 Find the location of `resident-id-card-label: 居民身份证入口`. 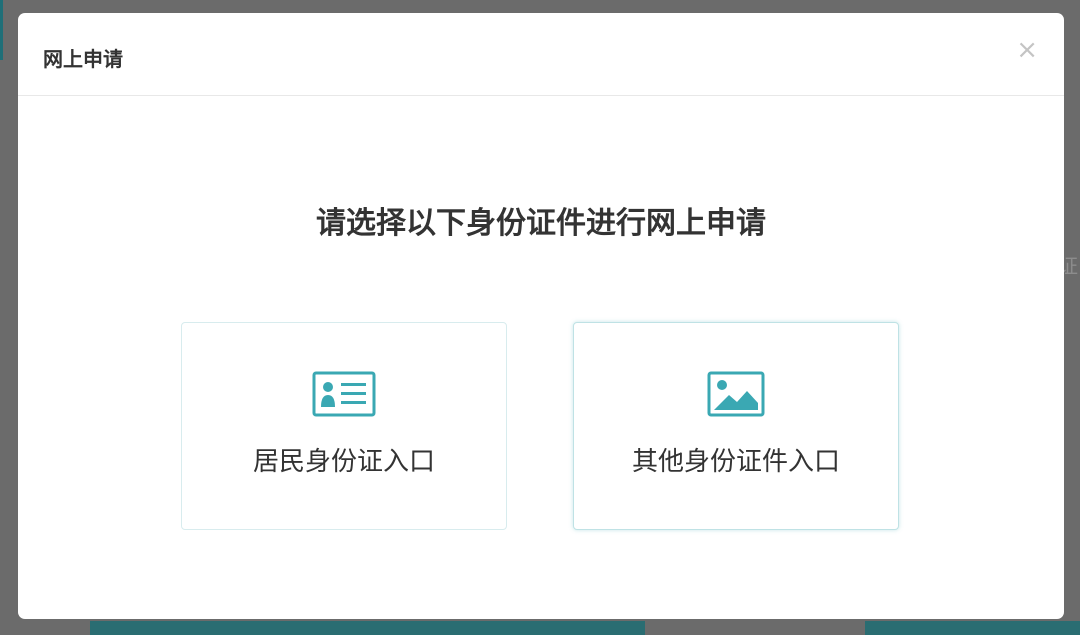

resident-id-card-label: 居民身份证入口 is located at coordinates (343, 462).